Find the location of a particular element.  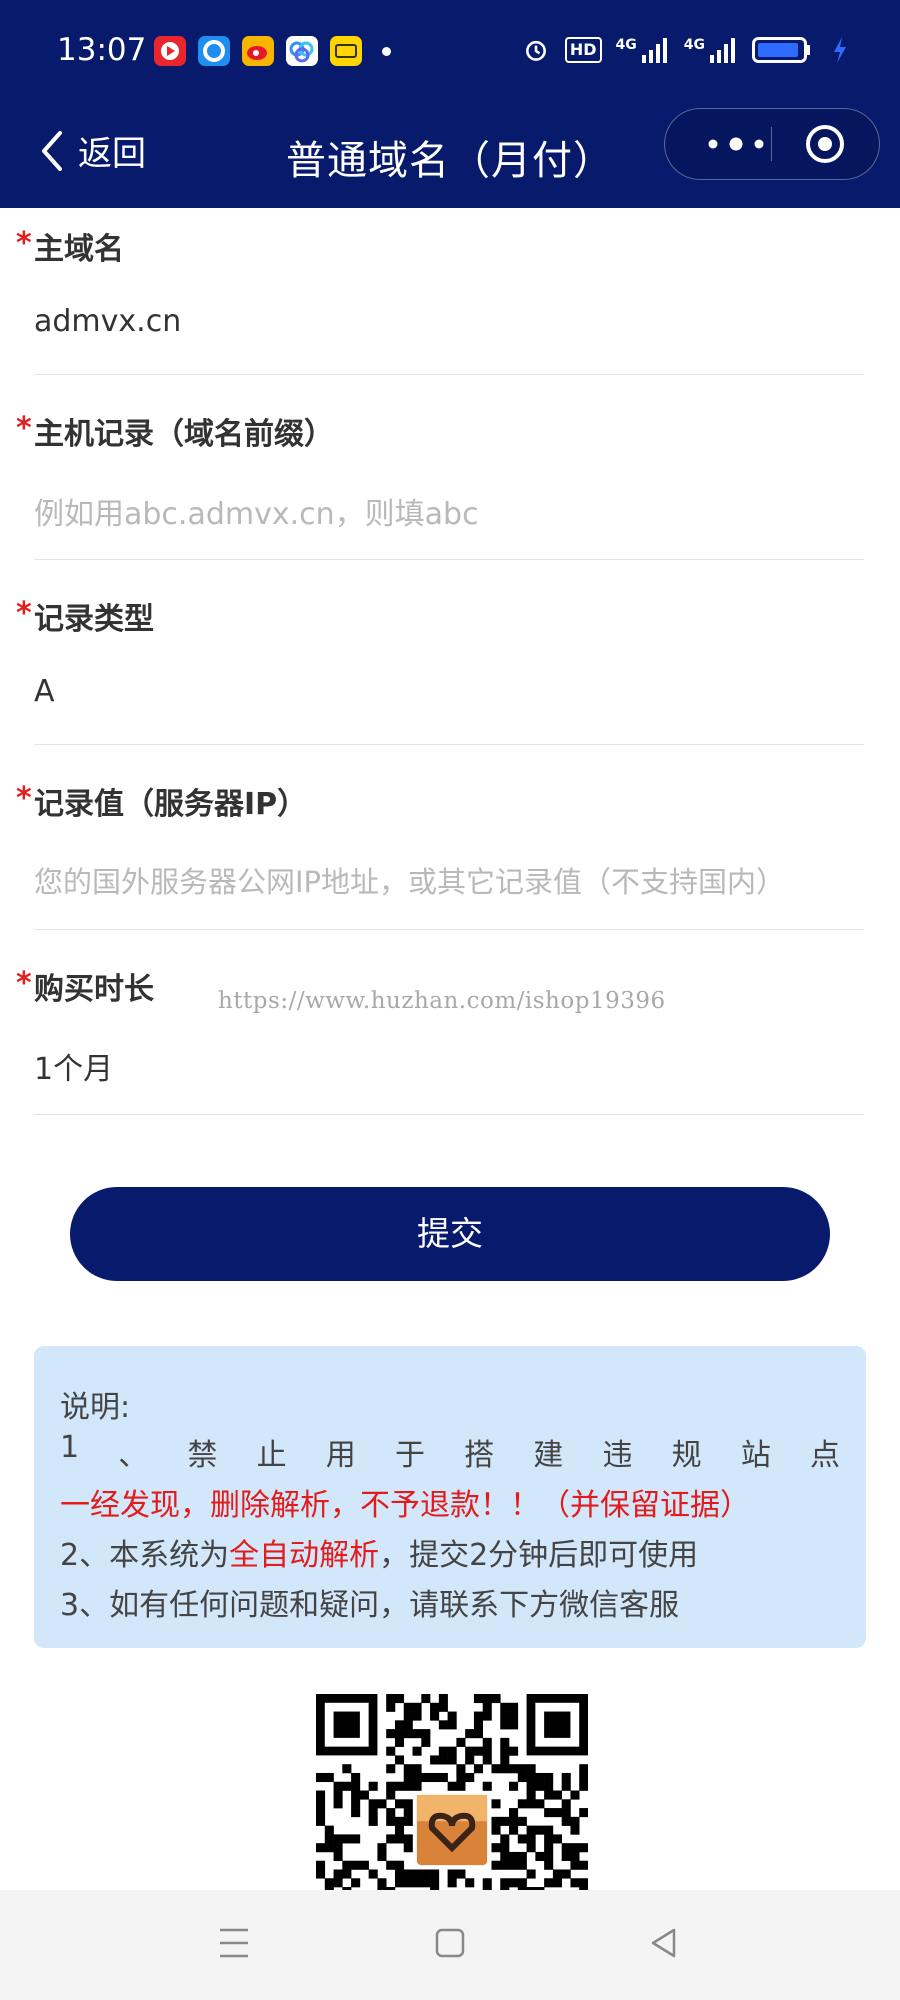

alarm-icon is located at coordinates (535, 50).